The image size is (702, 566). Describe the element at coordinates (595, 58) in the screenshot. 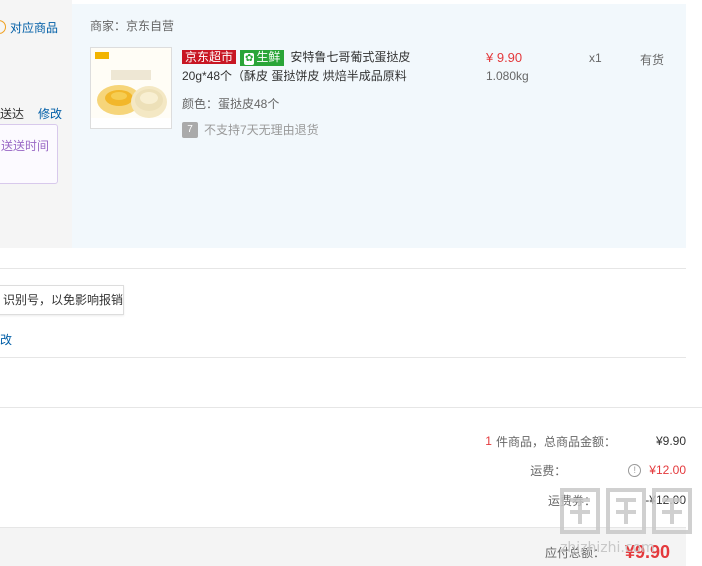

I see `product-quantity: x1` at that location.